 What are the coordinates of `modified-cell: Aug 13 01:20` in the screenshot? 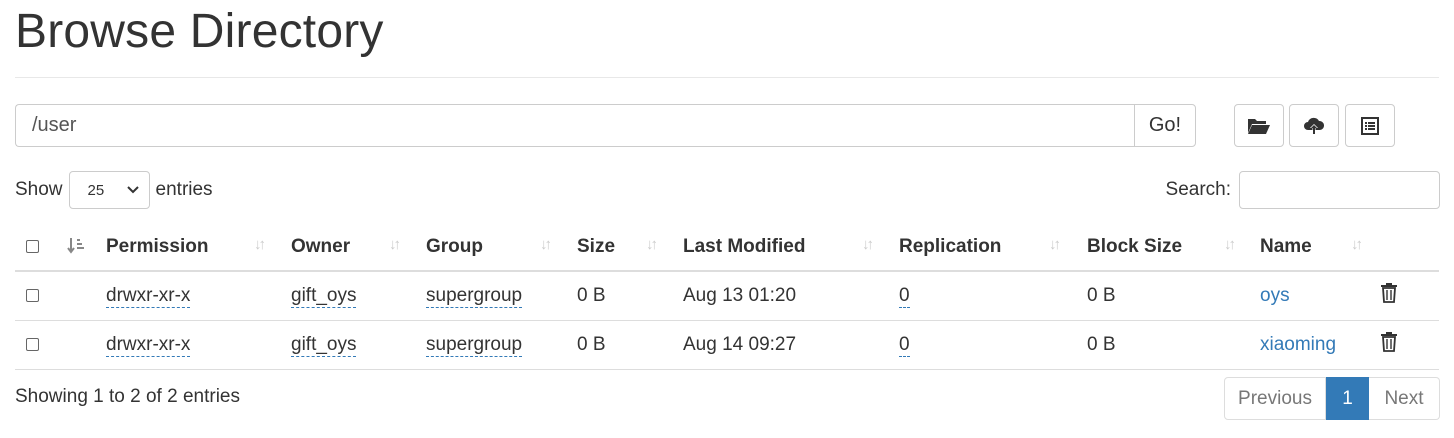 It's located at (791, 296).